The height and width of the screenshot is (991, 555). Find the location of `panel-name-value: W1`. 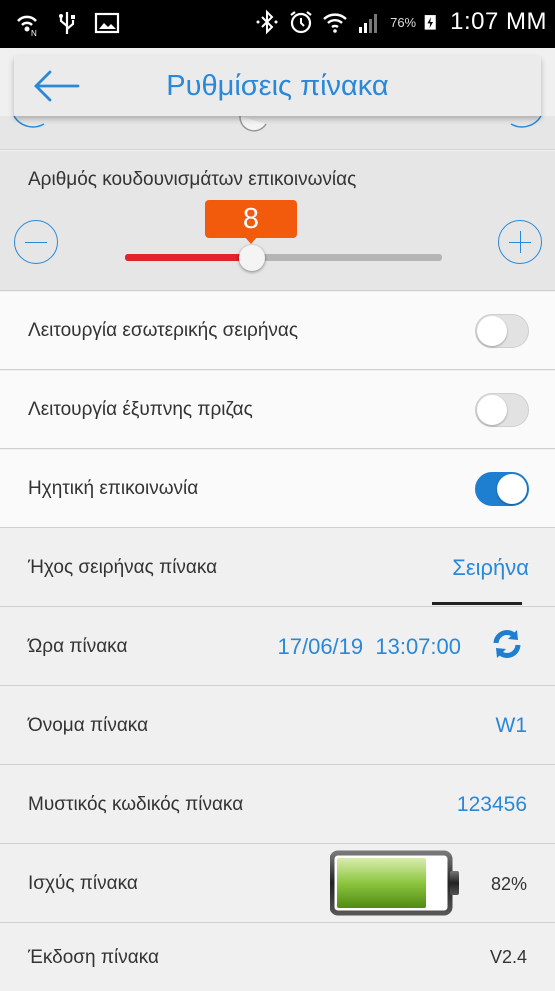

panel-name-value: W1 is located at coordinates (512, 726).